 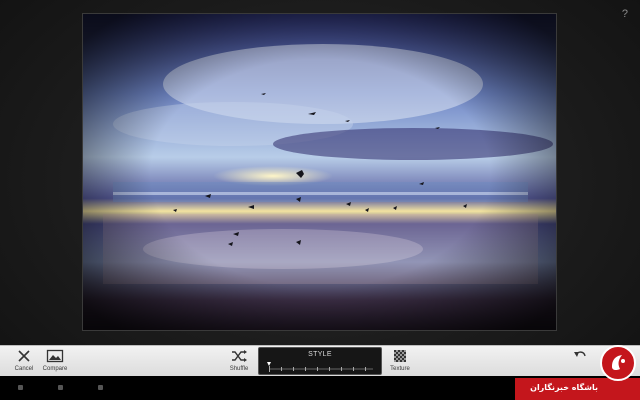 I want to click on shuffle-button: Shuffle, so click(x=239, y=361).